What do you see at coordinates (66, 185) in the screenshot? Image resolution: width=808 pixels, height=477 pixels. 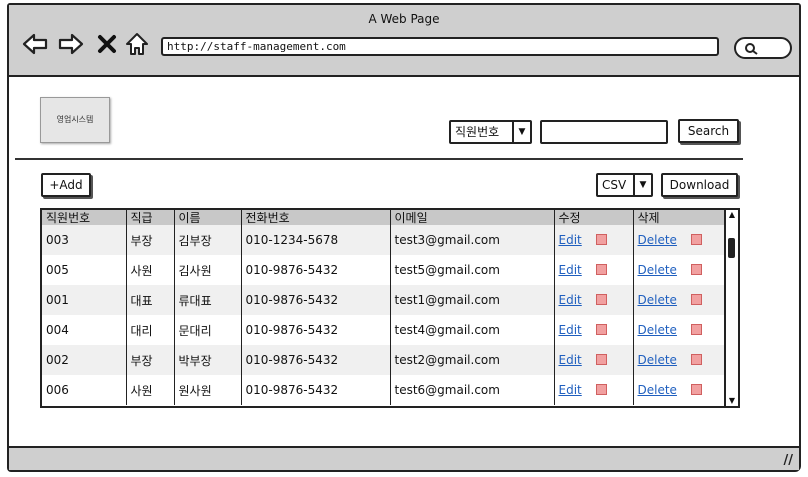 I see `add-button: +Add` at bounding box center [66, 185].